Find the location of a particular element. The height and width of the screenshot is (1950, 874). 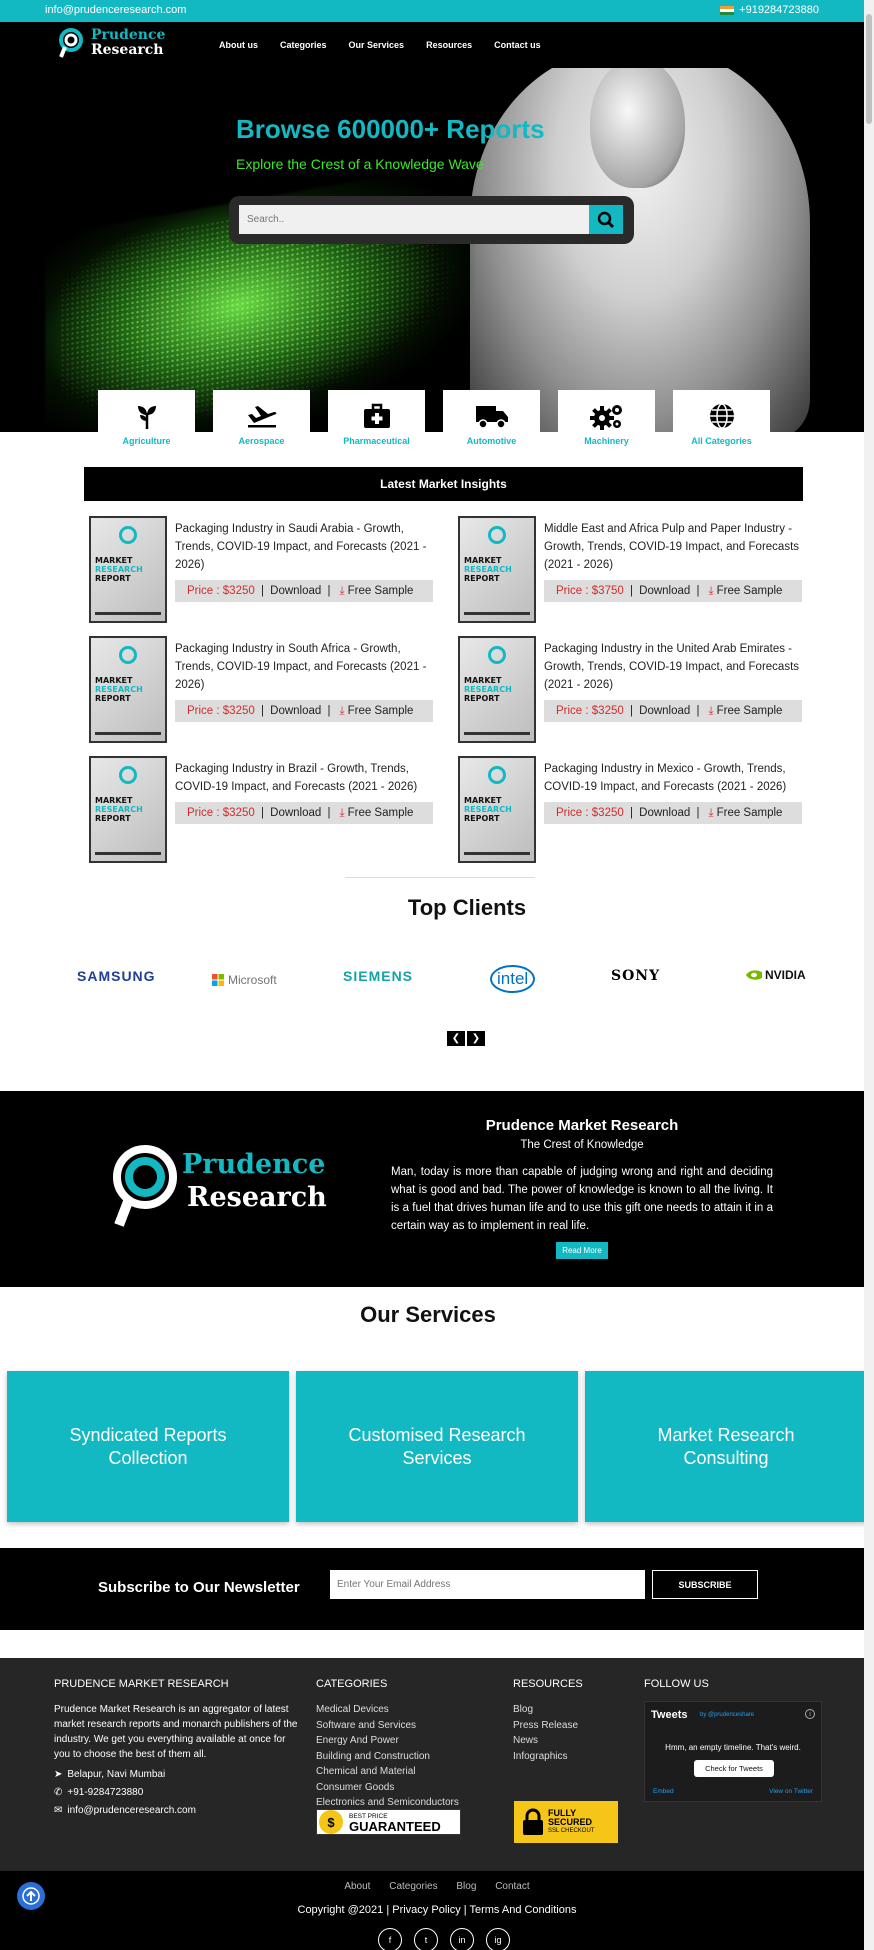

service-syndicated-reports: Syndicated Reports Collection is located at coordinates (148, 1446).